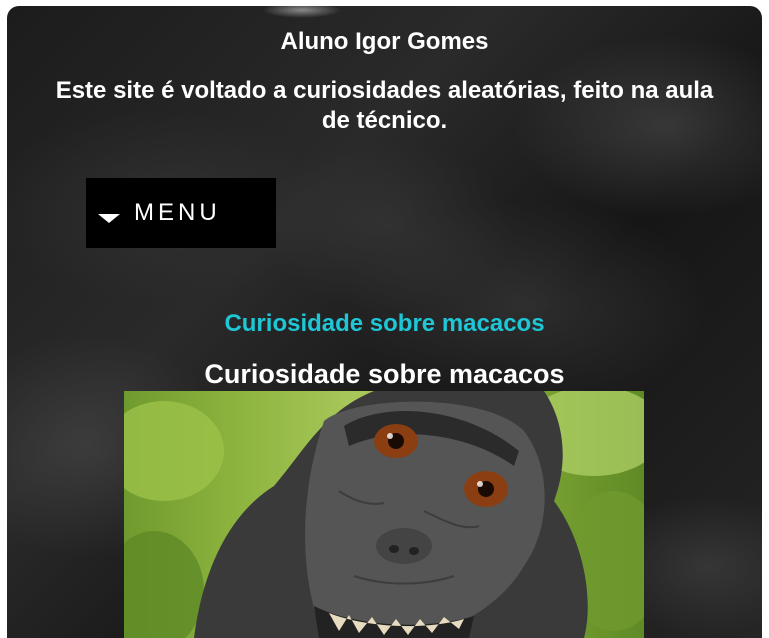  What do you see at coordinates (177, 212) in the screenshot?
I see `menu-label: MENU` at bounding box center [177, 212].